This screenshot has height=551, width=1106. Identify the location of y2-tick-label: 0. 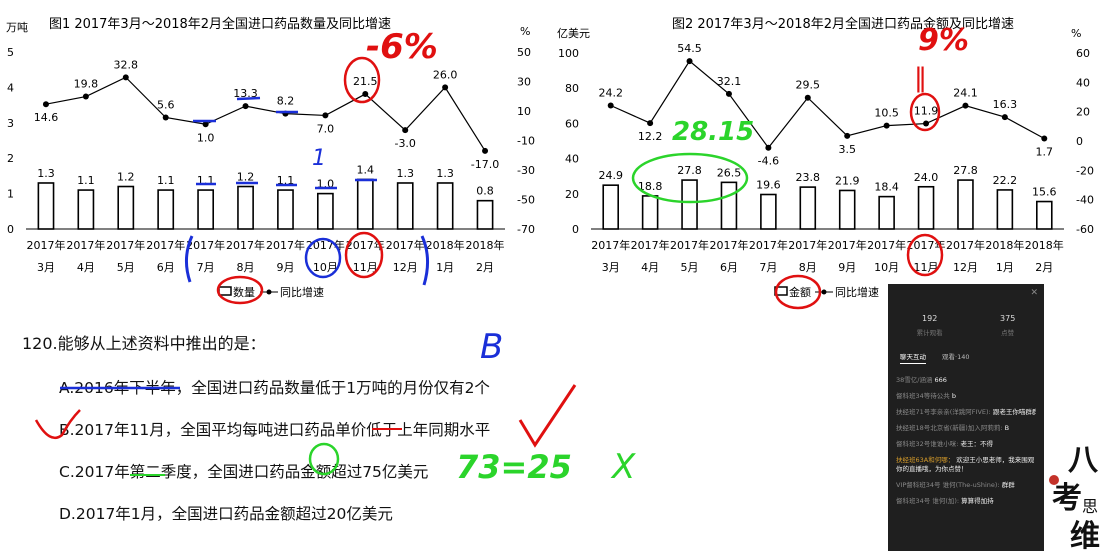
(1079, 141).